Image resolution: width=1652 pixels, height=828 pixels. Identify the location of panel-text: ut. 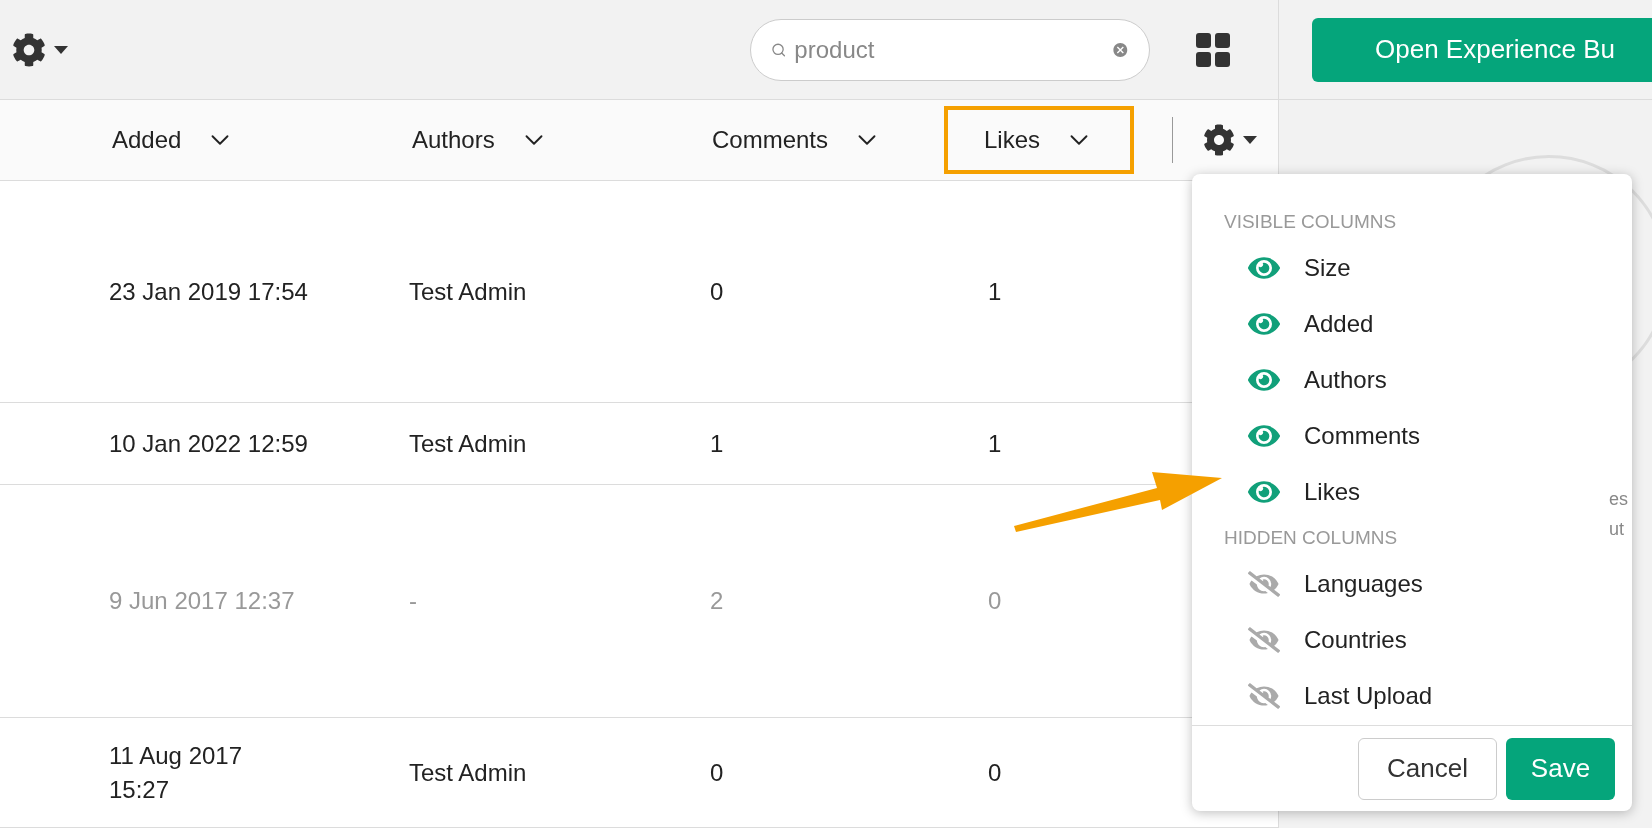
(1617, 529).